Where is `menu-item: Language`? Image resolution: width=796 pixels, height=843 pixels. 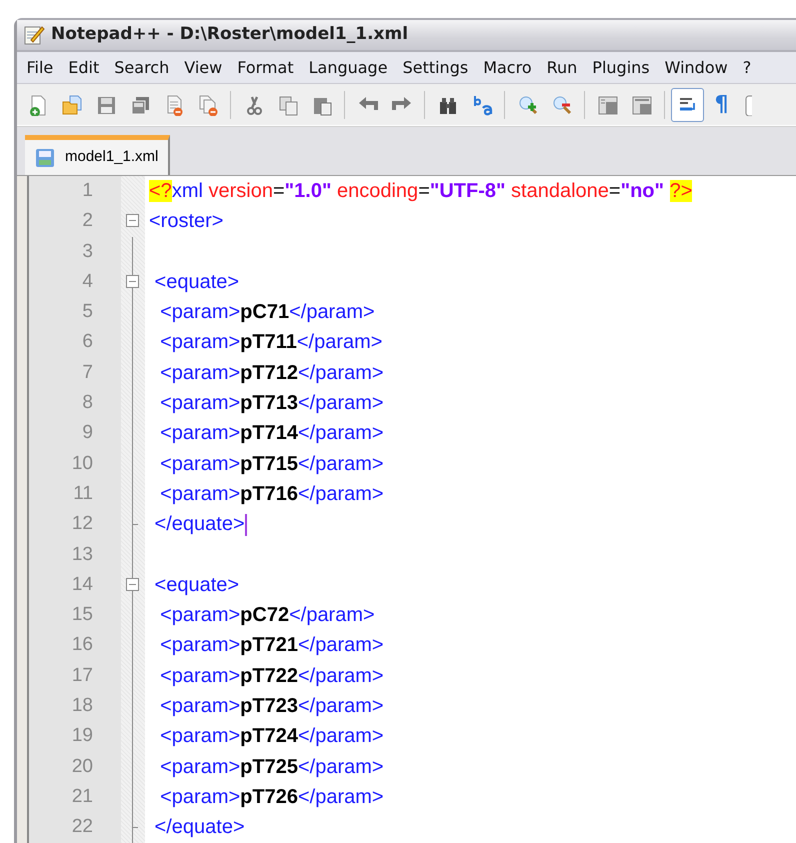 menu-item: Language is located at coordinates (348, 68).